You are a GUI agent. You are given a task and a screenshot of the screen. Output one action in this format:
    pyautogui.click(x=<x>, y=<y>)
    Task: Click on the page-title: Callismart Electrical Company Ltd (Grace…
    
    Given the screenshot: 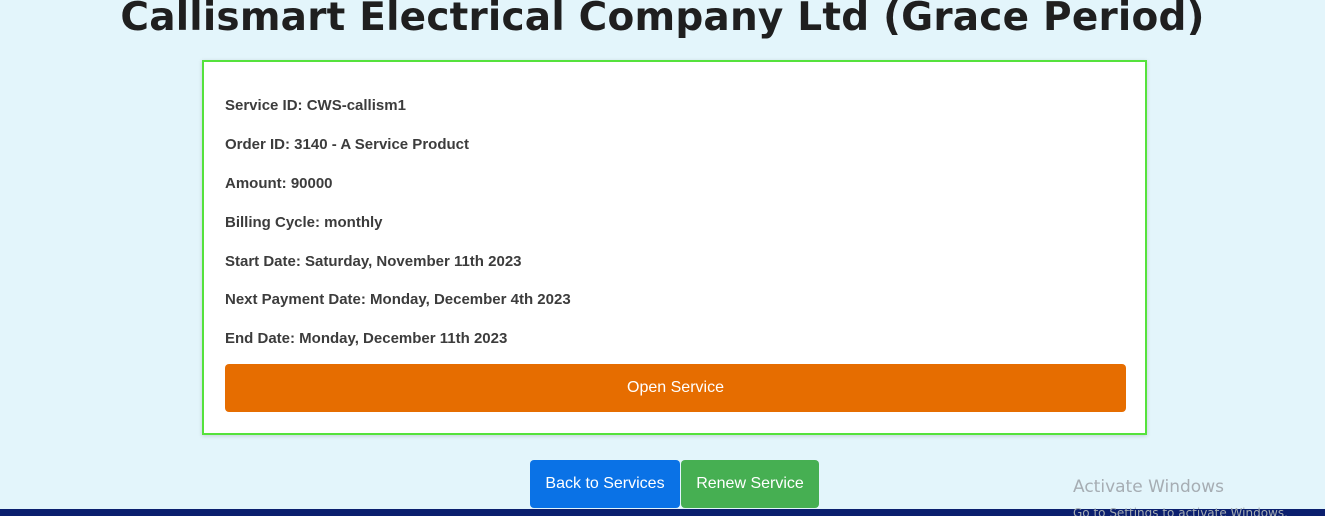 What is the action you would take?
    pyautogui.click(x=662, y=20)
    